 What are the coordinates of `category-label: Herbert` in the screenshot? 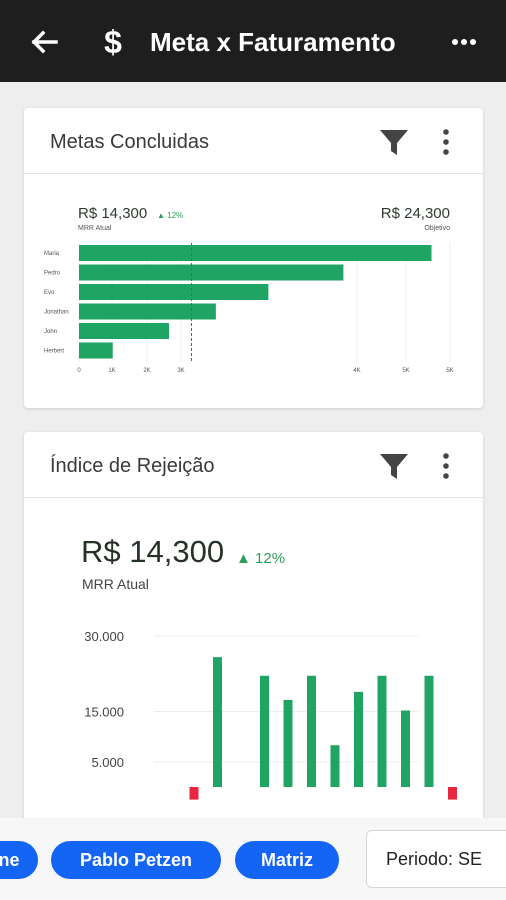 It's located at (54, 352).